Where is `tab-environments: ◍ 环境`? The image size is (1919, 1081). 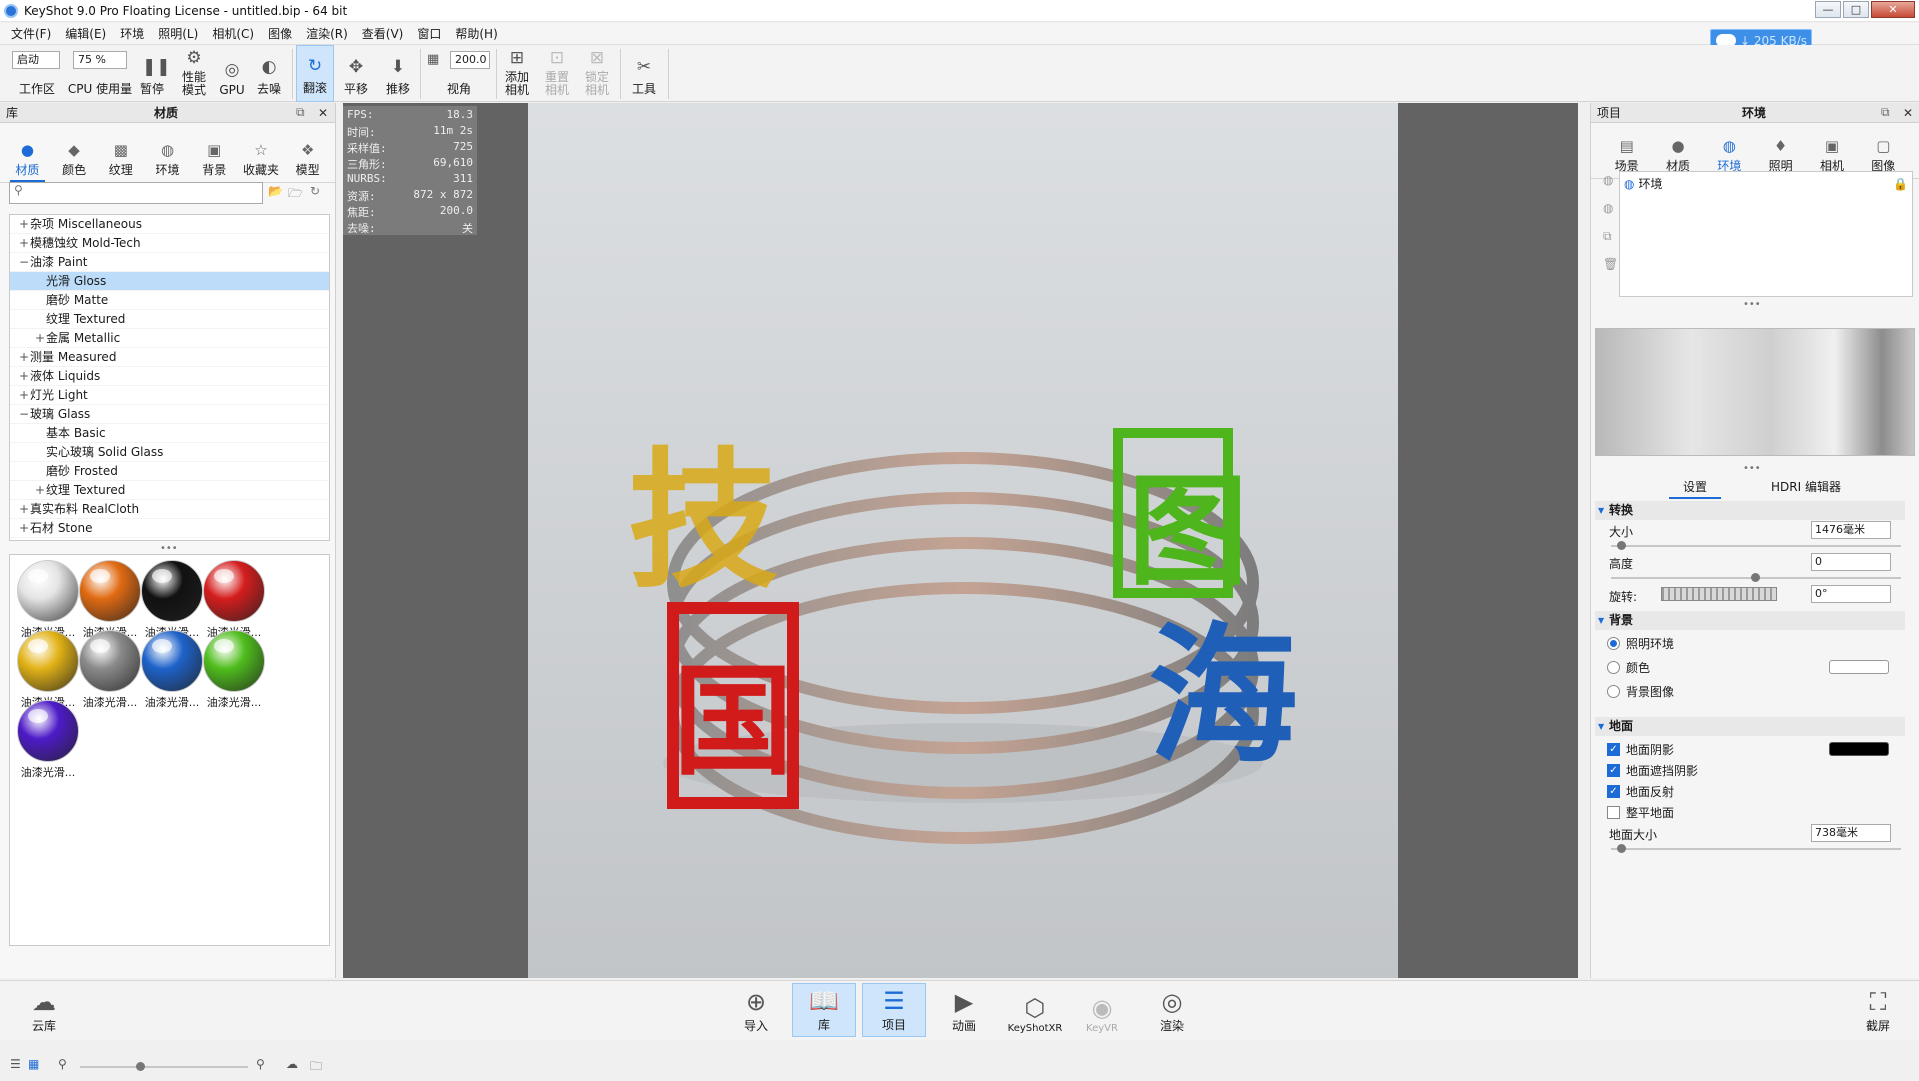 tab-environments: ◍ 环境 is located at coordinates (167, 156).